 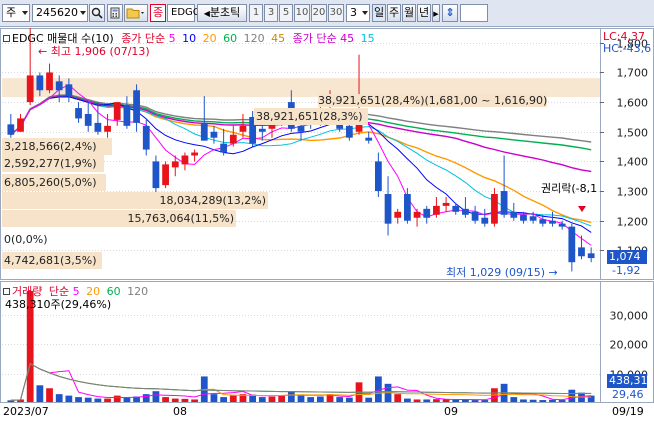 I want to click on period-tick-button: ◀분초틱, so click(x=222, y=13).